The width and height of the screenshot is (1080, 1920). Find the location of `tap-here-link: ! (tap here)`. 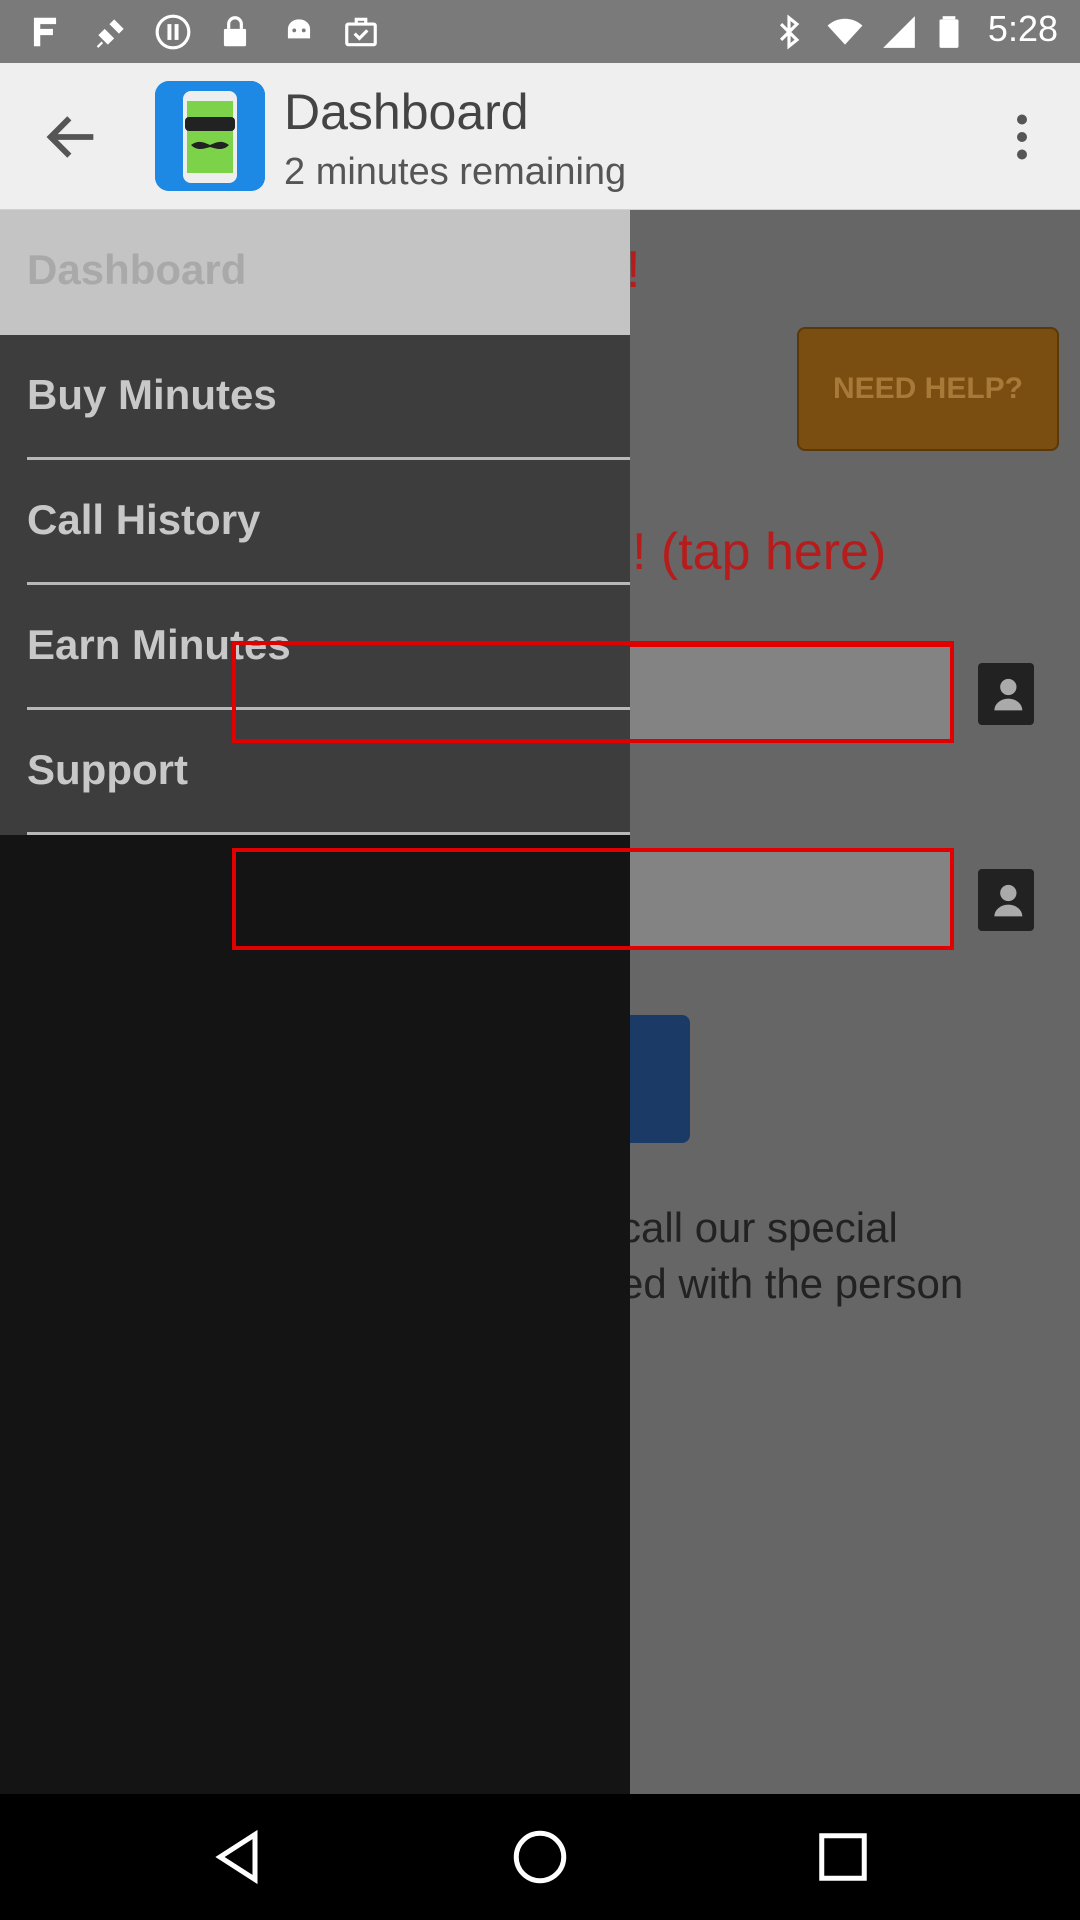

tap-here-link: ! (tap here) is located at coordinates (759, 552).